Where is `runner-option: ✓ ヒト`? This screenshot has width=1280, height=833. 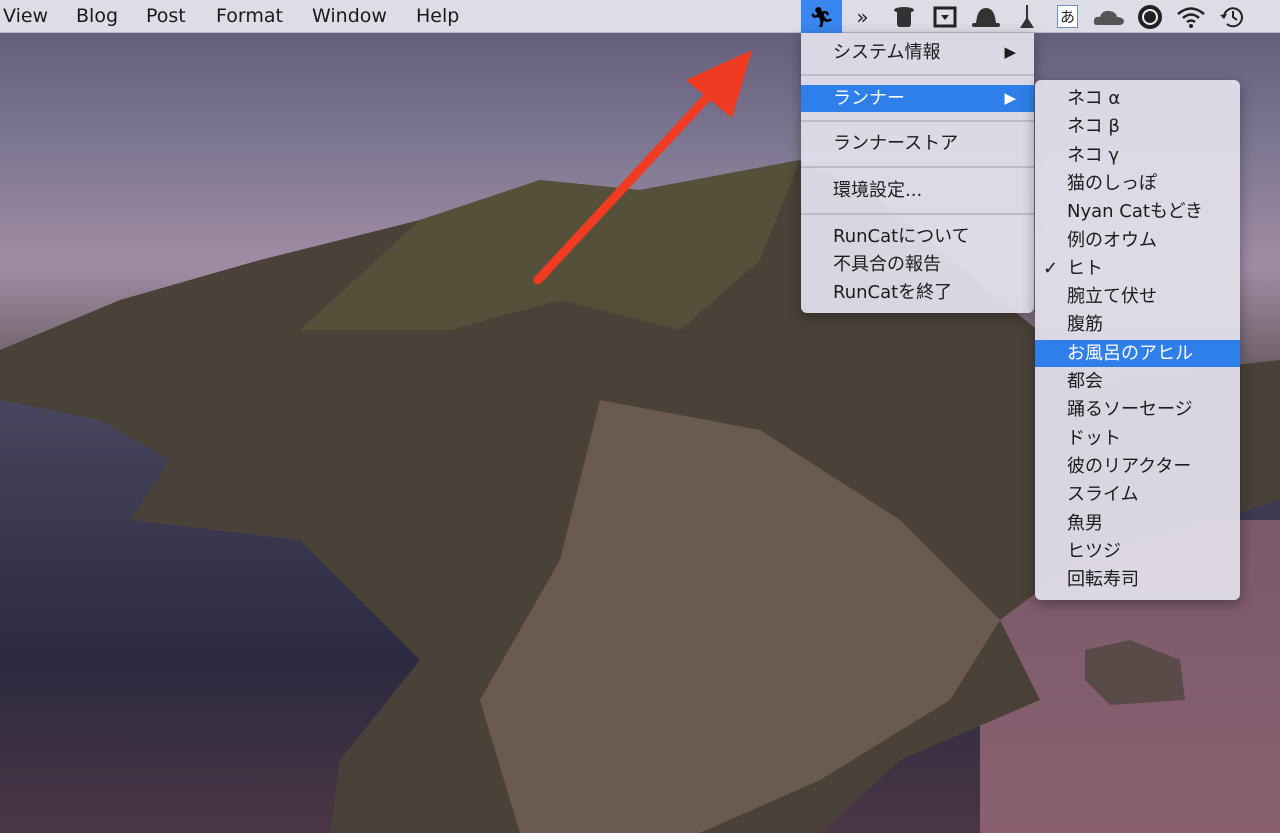 runner-option: ✓ ヒト is located at coordinates (1137, 268).